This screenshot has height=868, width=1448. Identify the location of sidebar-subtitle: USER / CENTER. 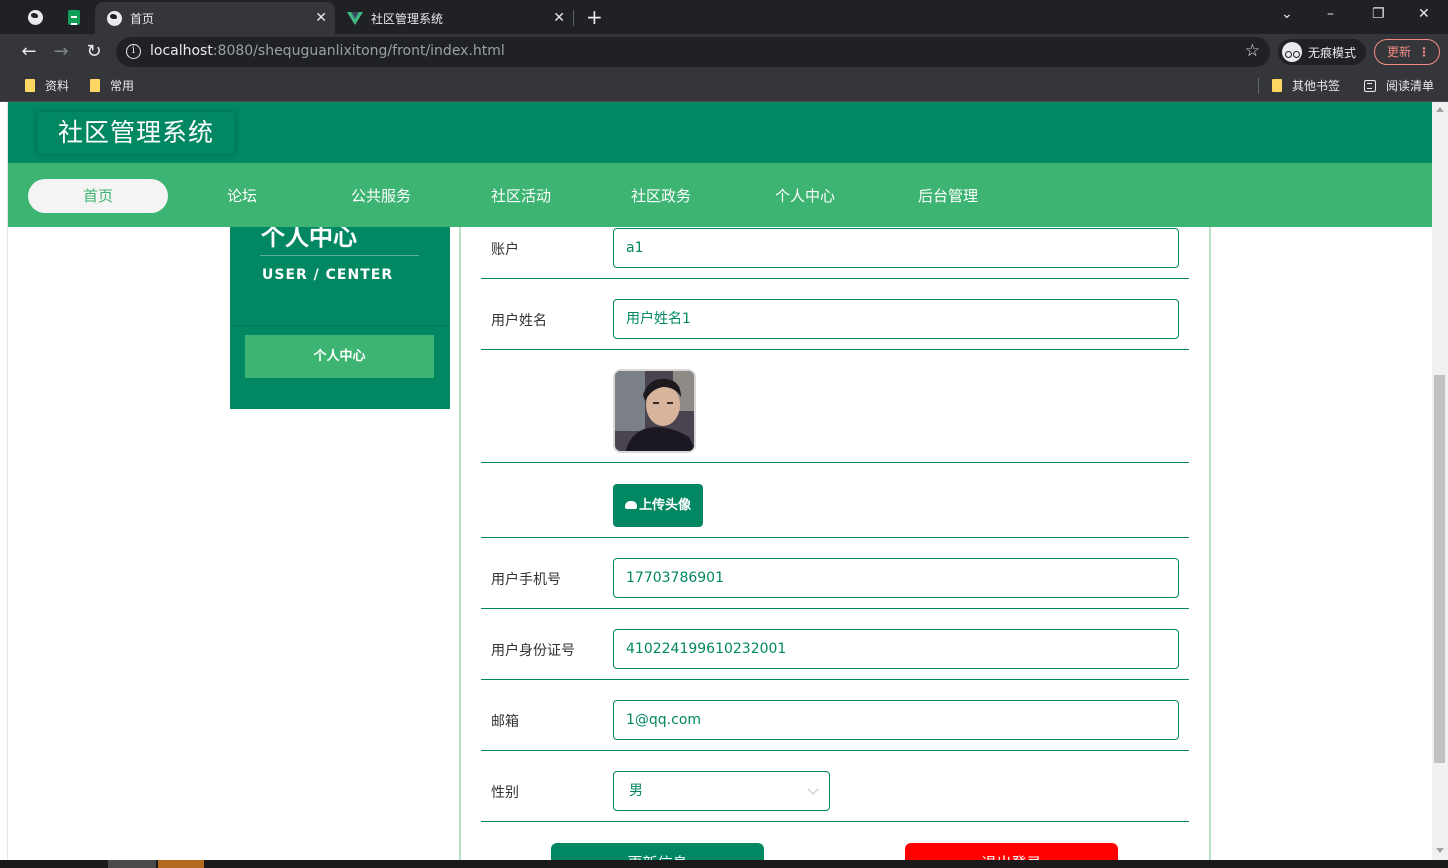
(328, 275).